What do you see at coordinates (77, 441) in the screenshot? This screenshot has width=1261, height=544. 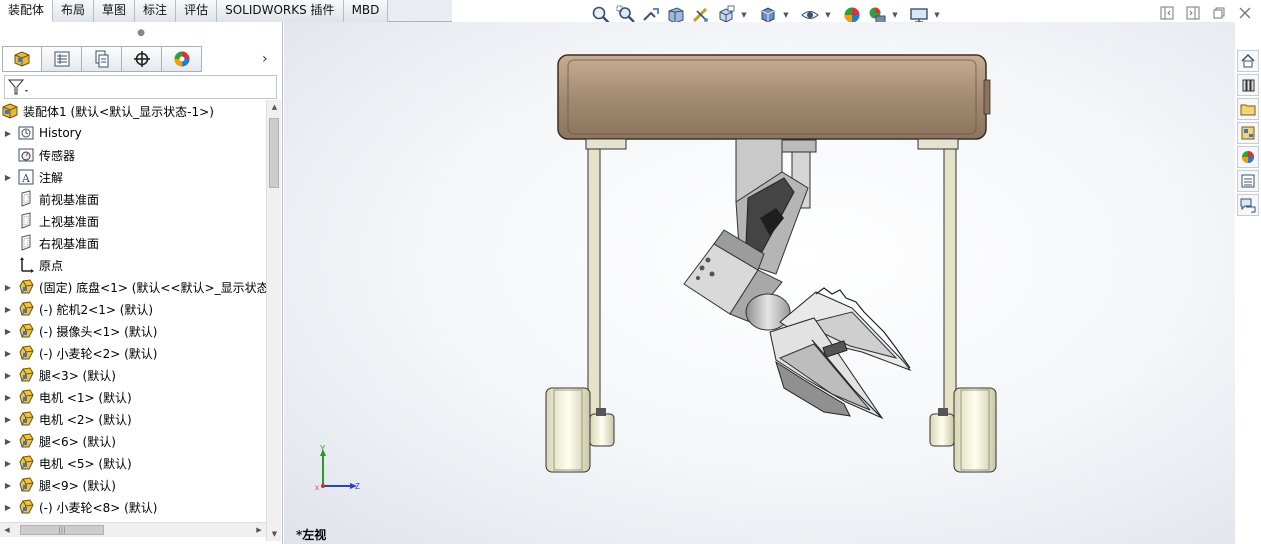 I see `tree-item-label: 腿<6> (默认)` at bounding box center [77, 441].